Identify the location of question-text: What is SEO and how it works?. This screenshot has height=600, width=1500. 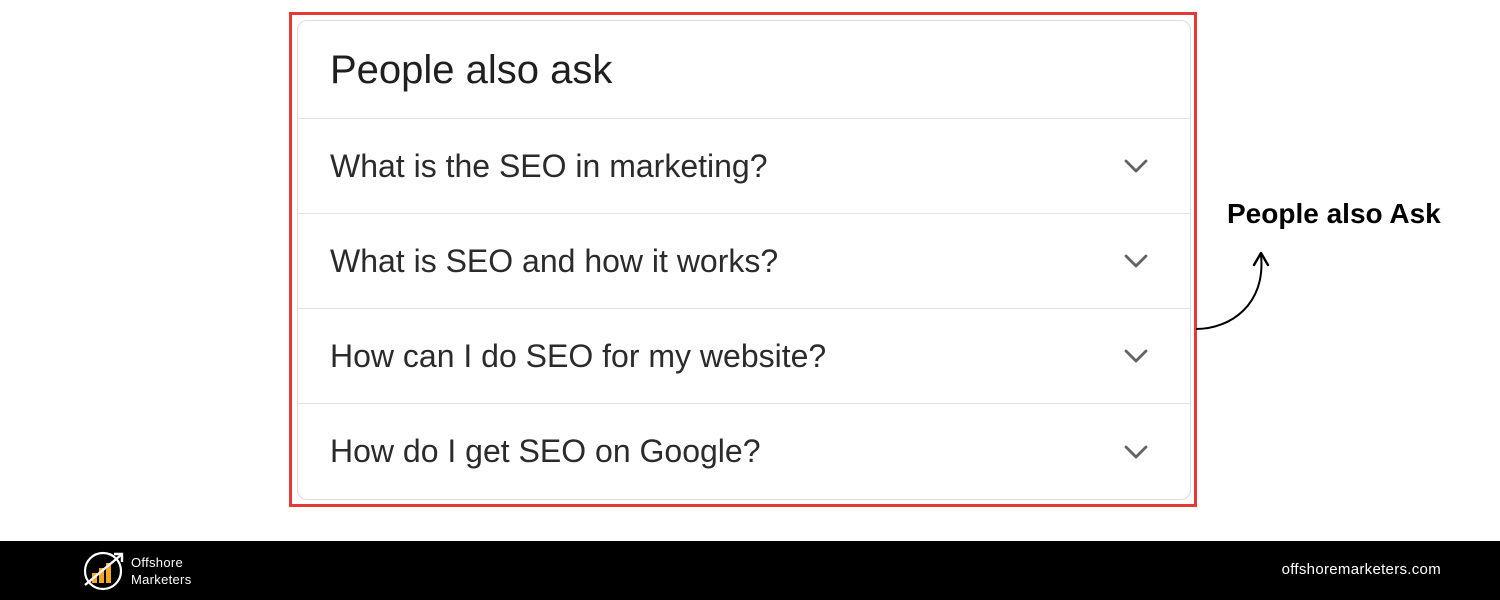
(554, 260).